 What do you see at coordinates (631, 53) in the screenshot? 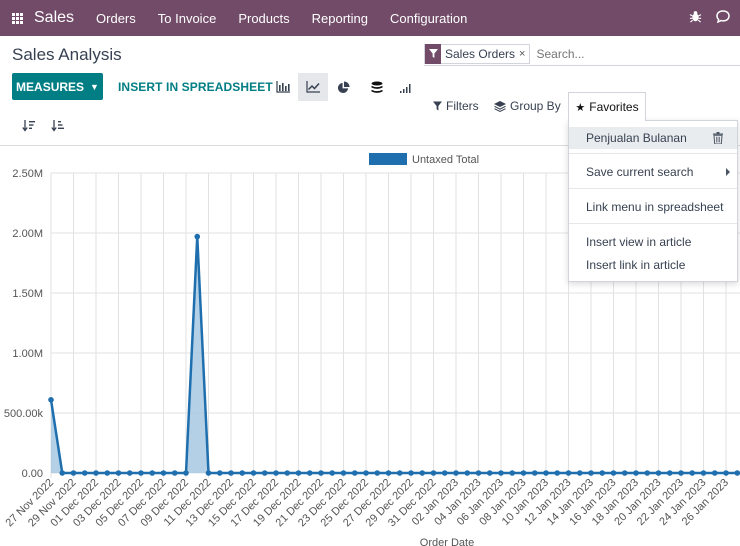
I see `search-input` at bounding box center [631, 53].